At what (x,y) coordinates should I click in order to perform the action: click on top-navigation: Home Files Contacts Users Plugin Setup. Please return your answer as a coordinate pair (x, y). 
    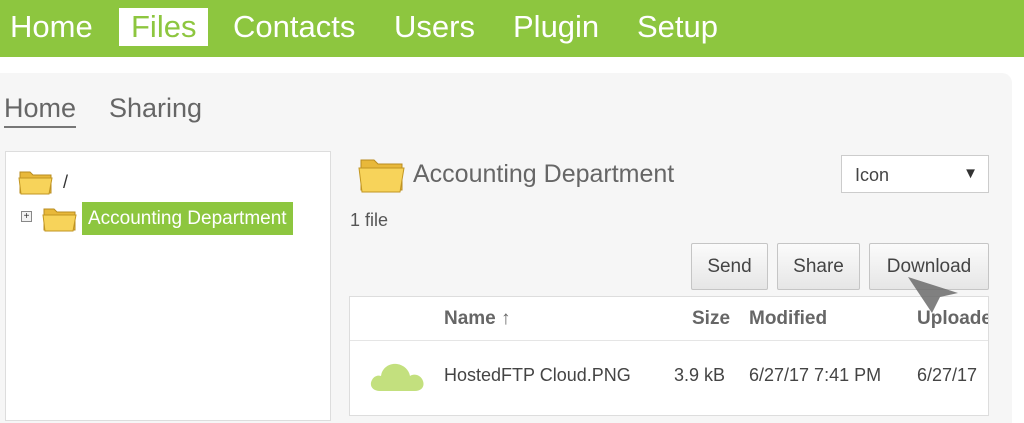
    Looking at the image, I should click on (512, 28).